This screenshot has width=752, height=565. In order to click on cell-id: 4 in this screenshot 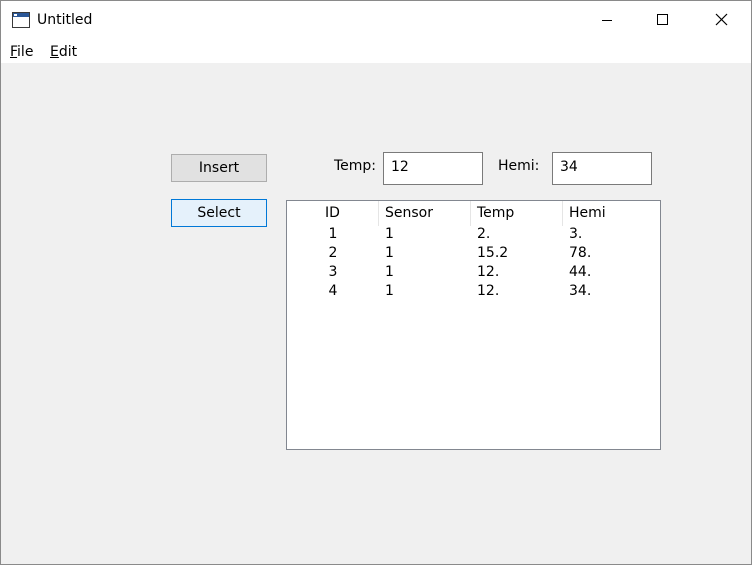, I will do `click(333, 291)`.